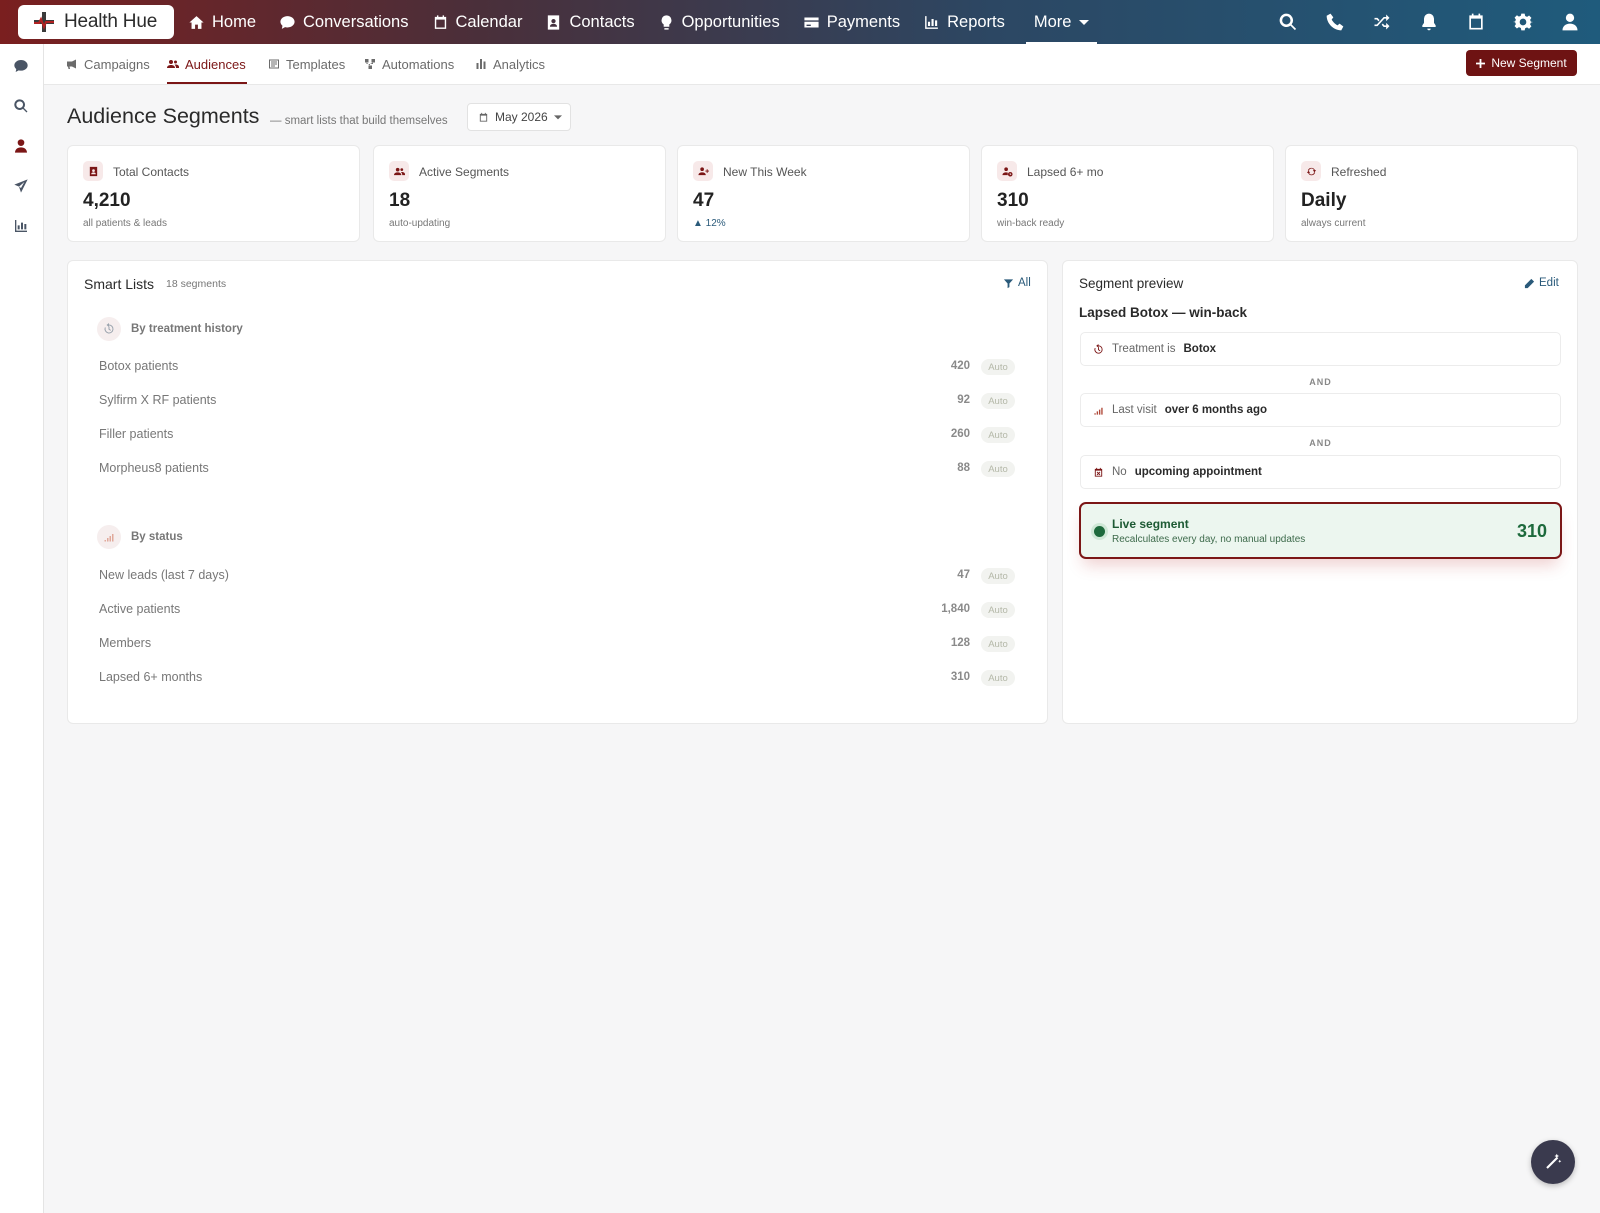 The width and height of the screenshot is (1600, 1213). What do you see at coordinates (151, 677) in the screenshot?
I see `list-item-name: Lapsed 6+ months` at bounding box center [151, 677].